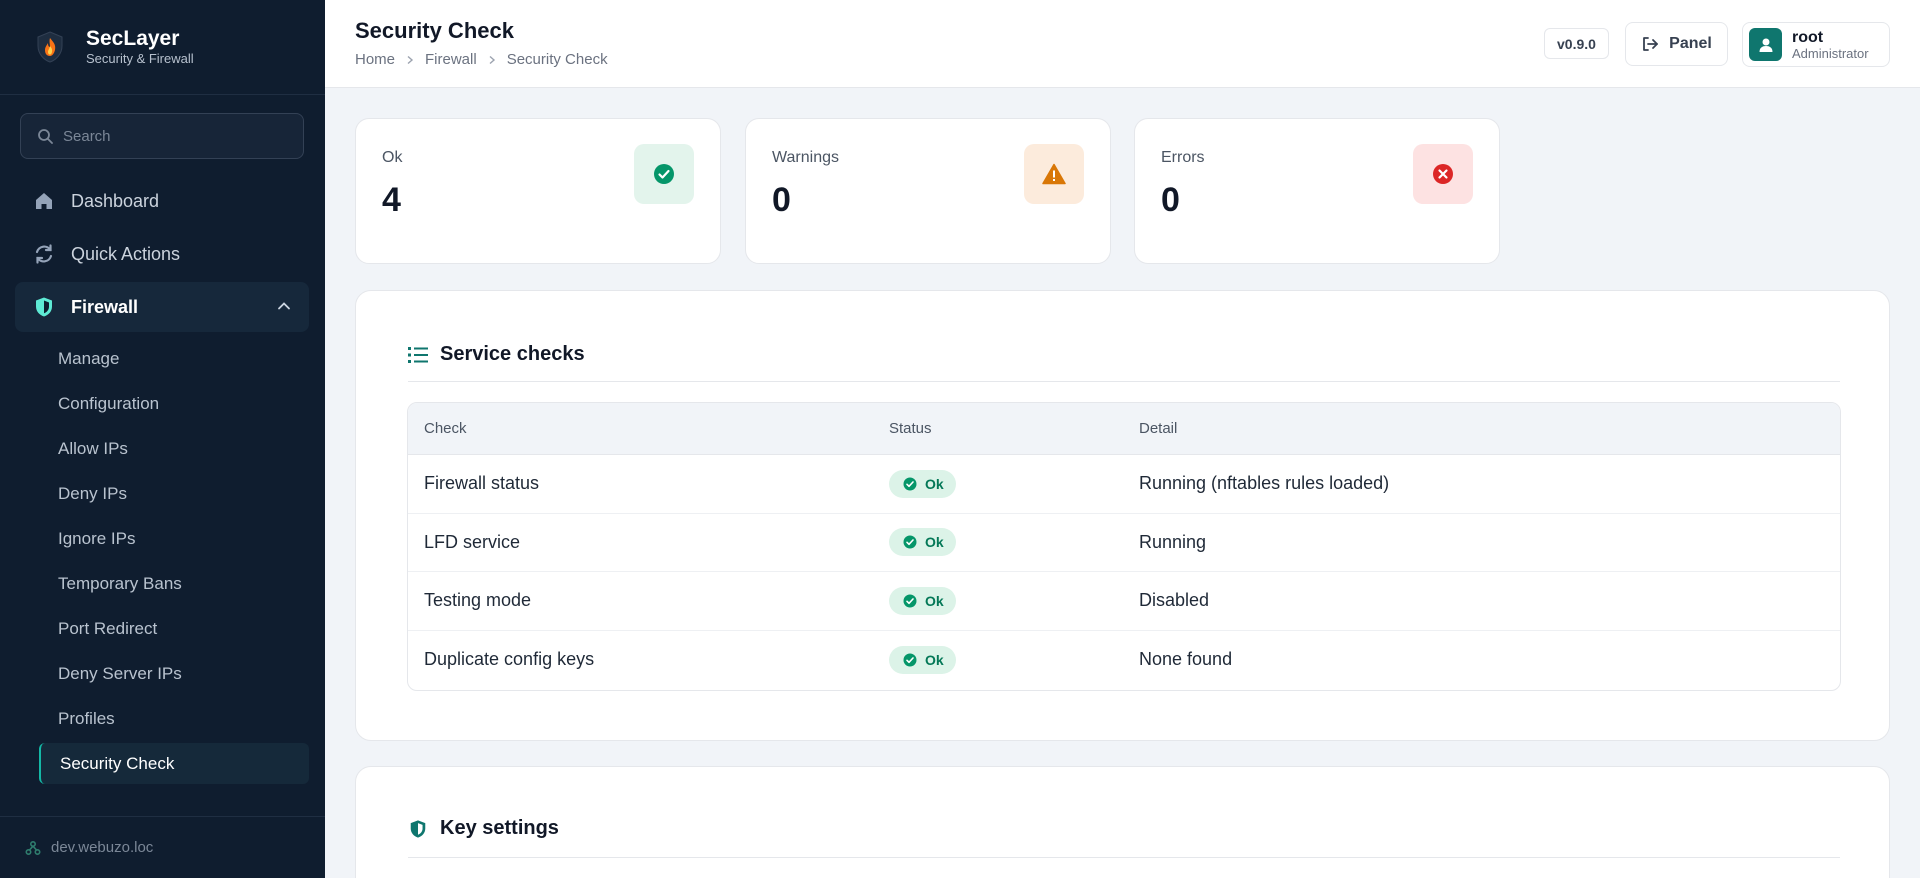 This screenshot has width=1920, height=878. What do you see at coordinates (910, 428) in the screenshot?
I see `column-header-status: Status` at bounding box center [910, 428].